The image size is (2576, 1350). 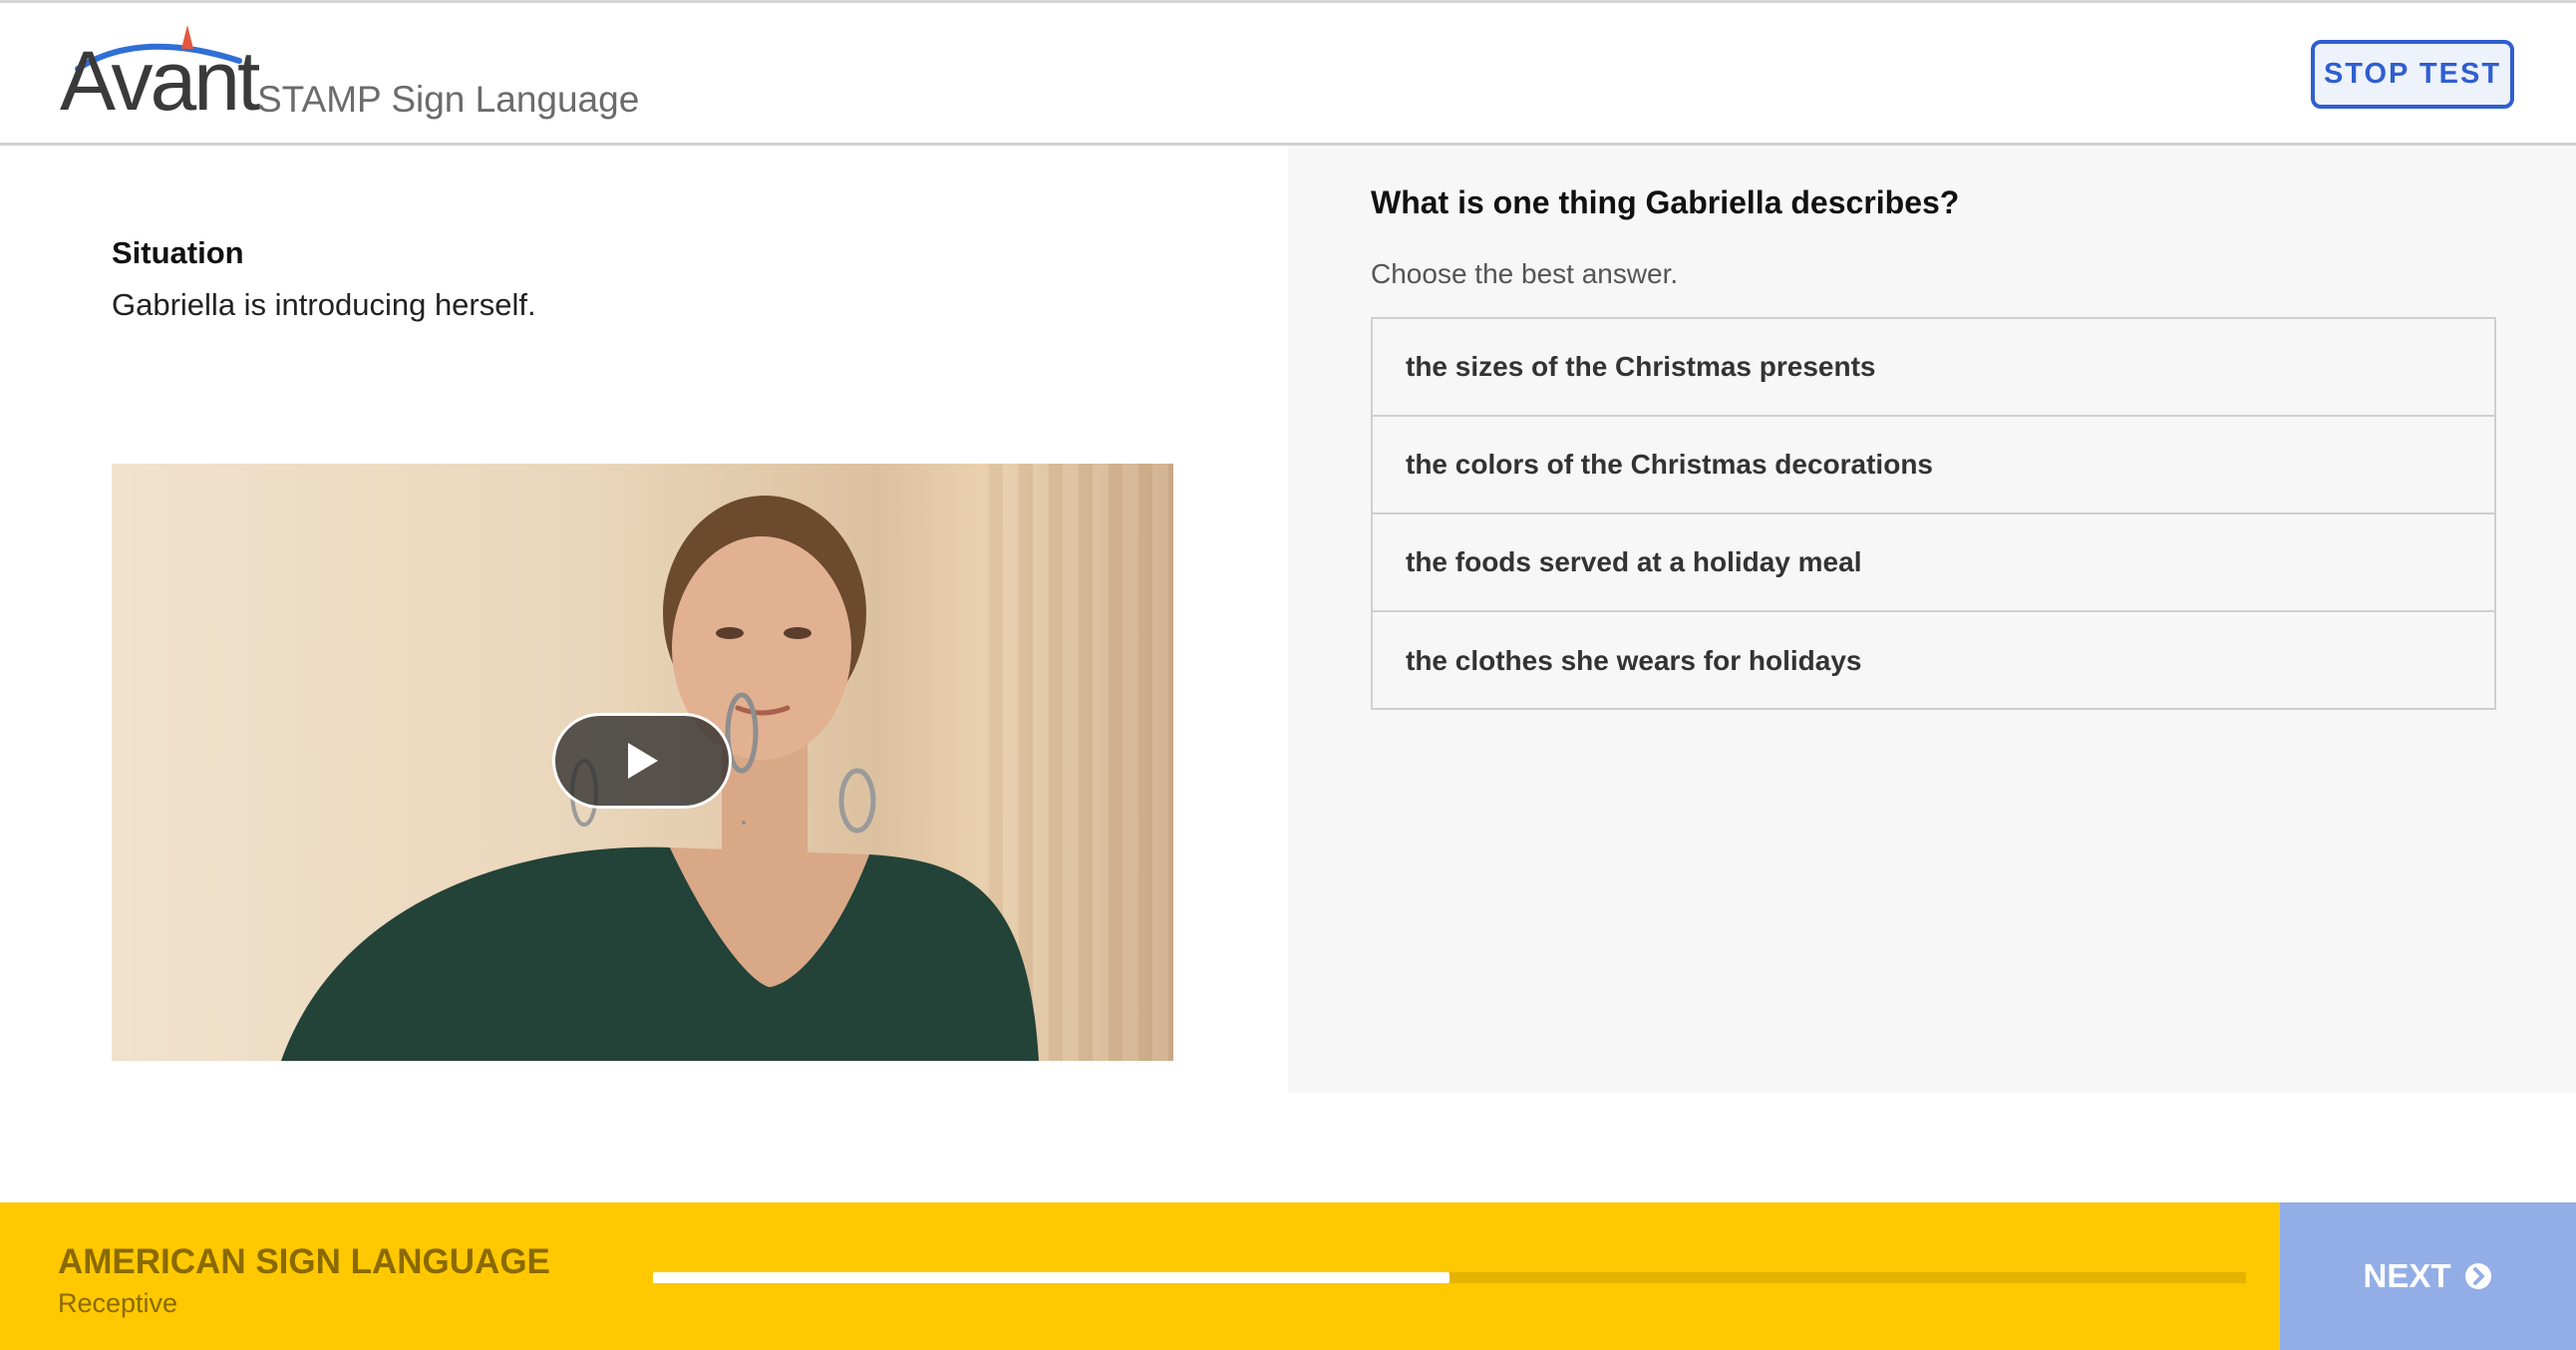 I want to click on next-button: NEXT, so click(x=2428, y=1276).